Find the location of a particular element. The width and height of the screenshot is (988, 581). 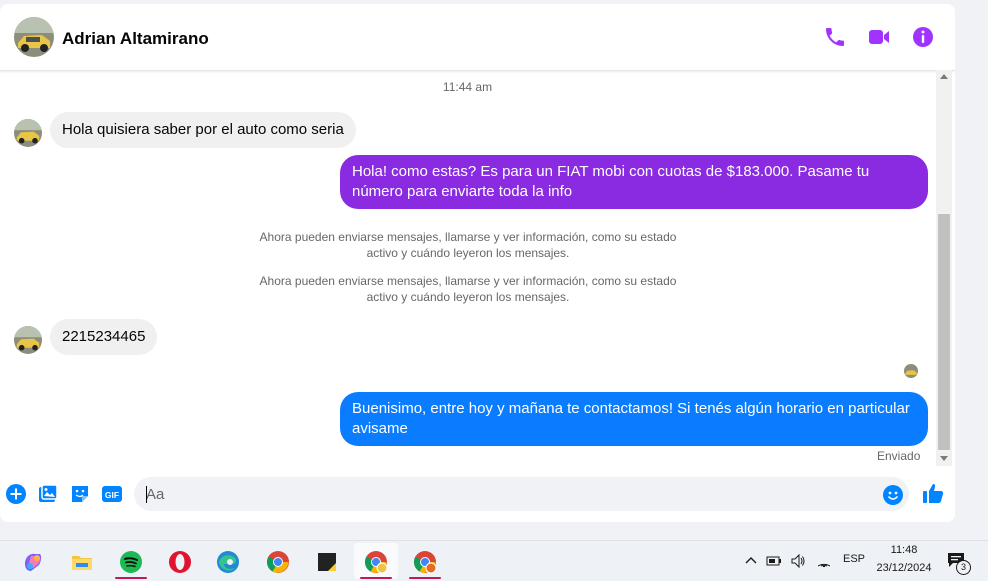

message-timestamp: 11:44 am is located at coordinates (467, 87).